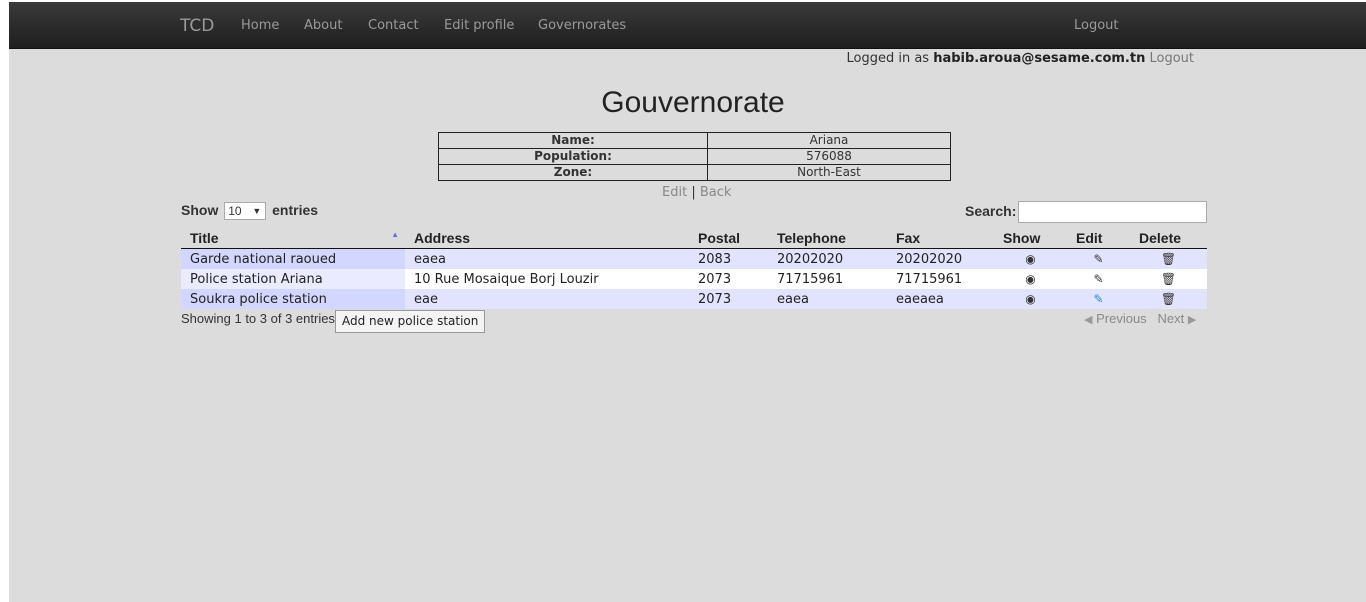  What do you see at coordinates (293, 238) in the screenshot?
I see `col-title: Title ▲` at bounding box center [293, 238].